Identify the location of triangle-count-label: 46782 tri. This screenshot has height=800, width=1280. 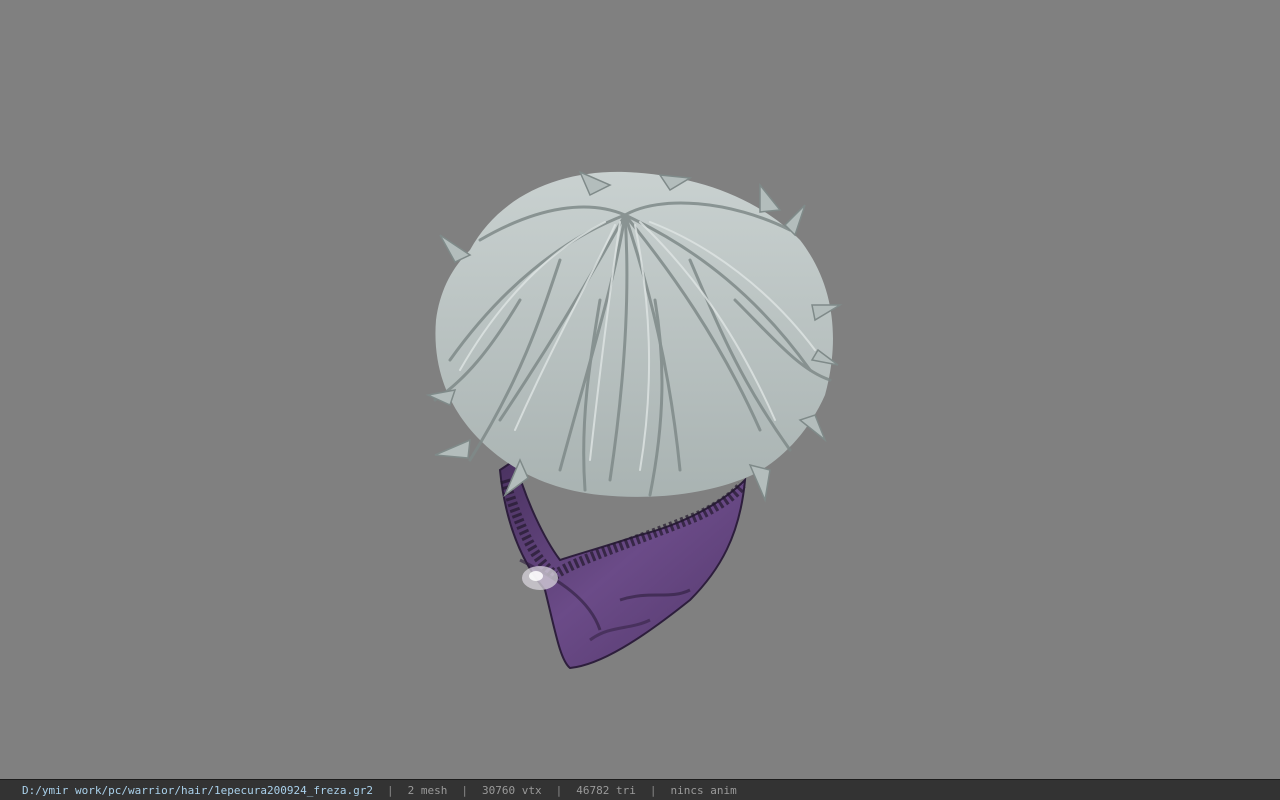
(606, 790).